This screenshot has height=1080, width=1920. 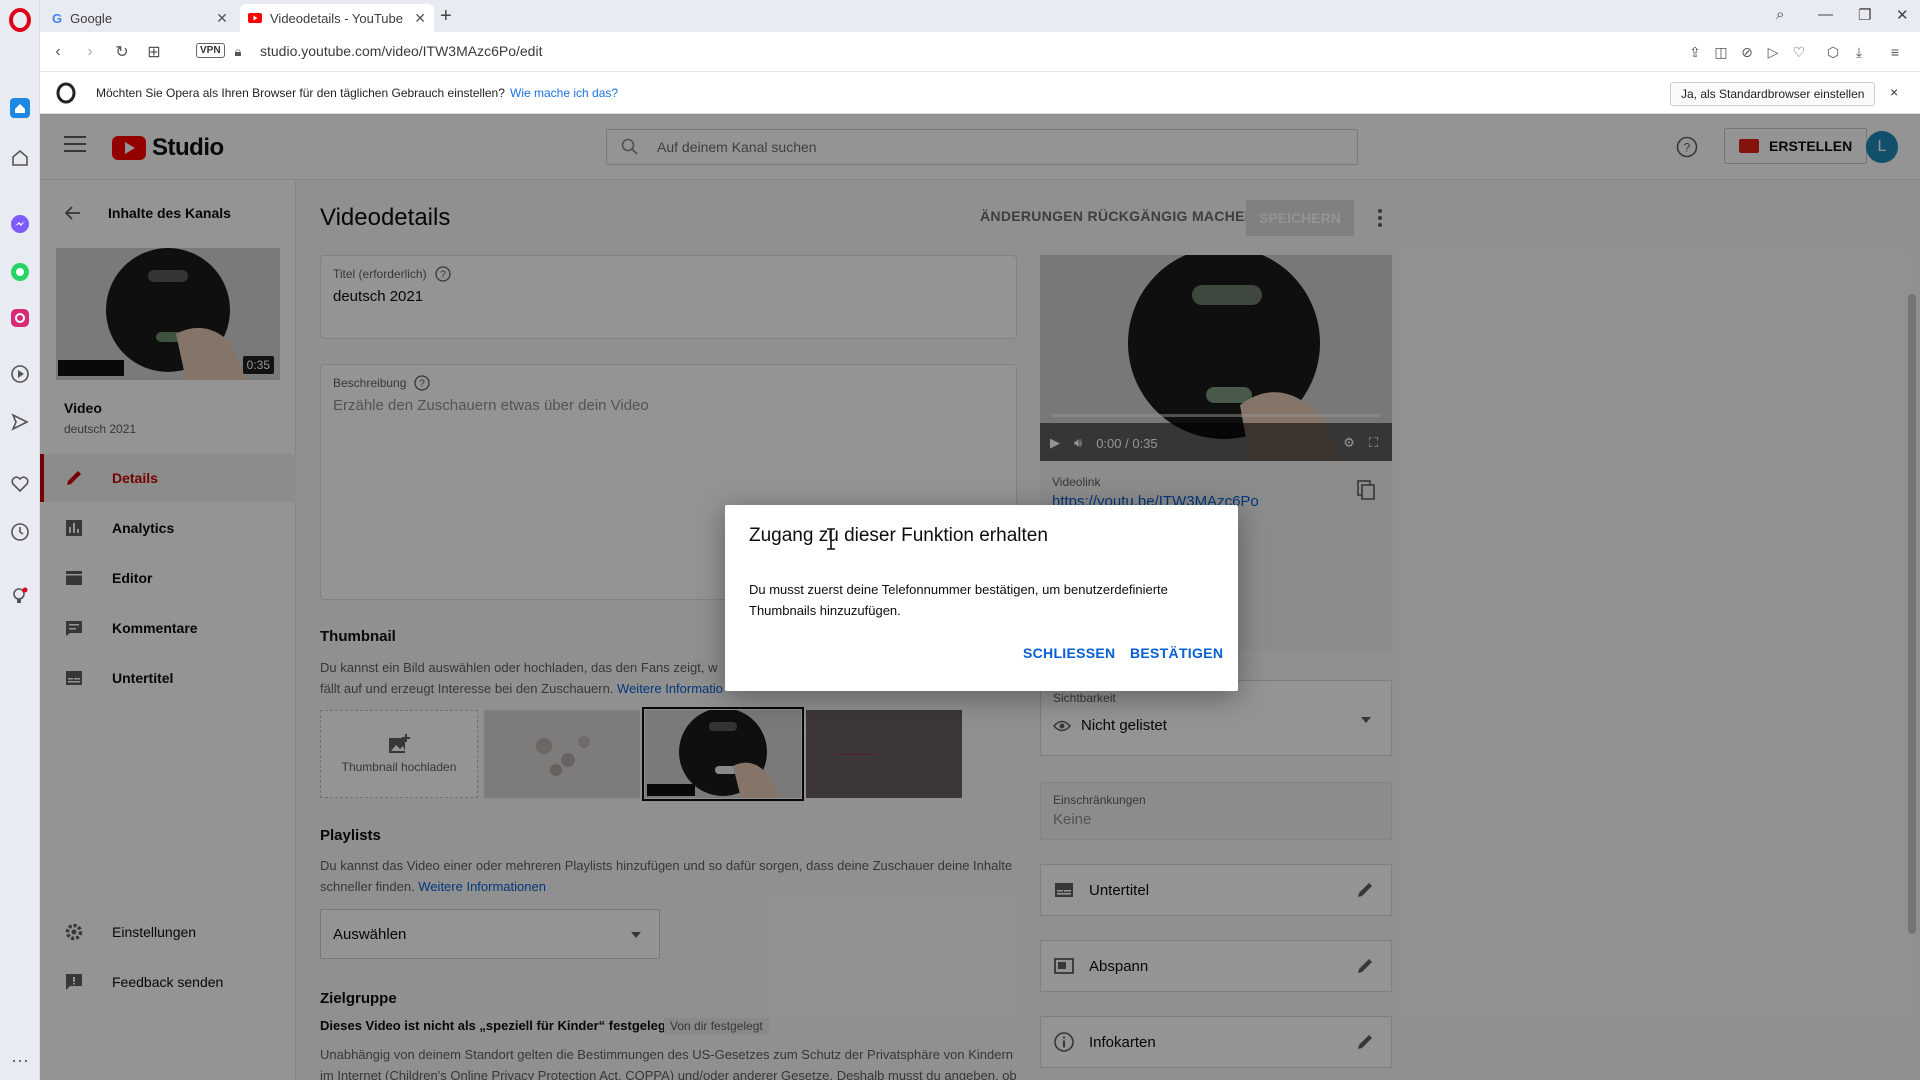 What do you see at coordinates (122, 52) in the screenshot?
I see `reload-icon: ↻` at bounding box center [122, 52].